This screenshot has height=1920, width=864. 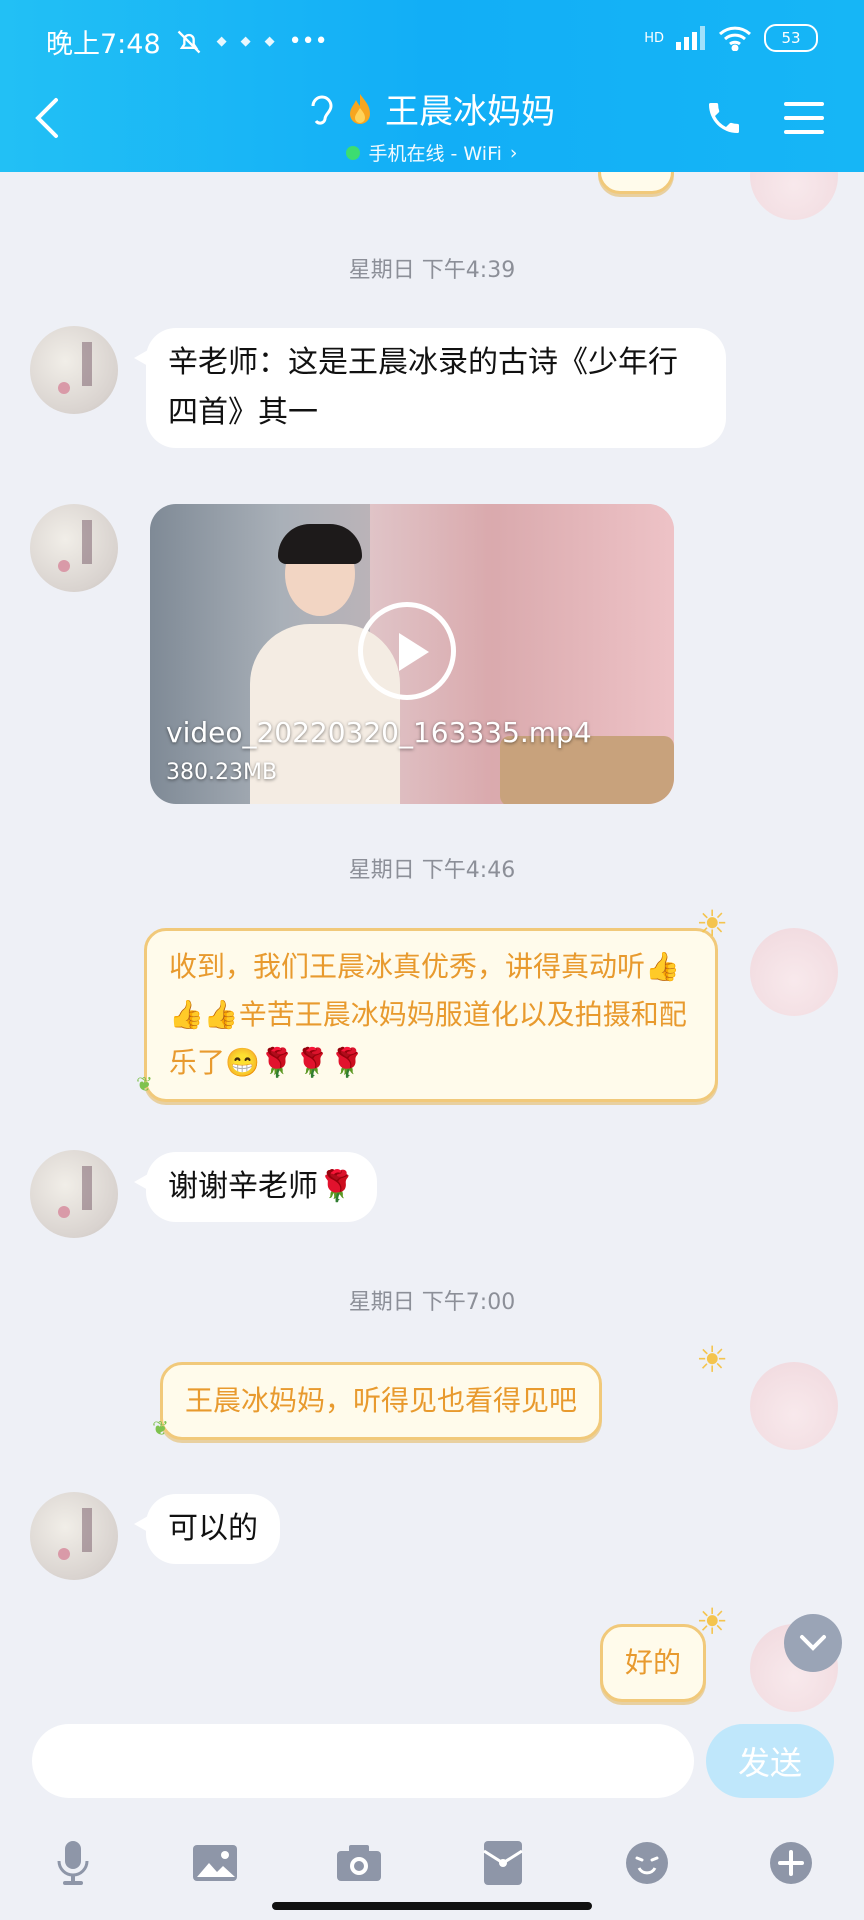 I want to click on ear-icon, so click(x=322, y=110).